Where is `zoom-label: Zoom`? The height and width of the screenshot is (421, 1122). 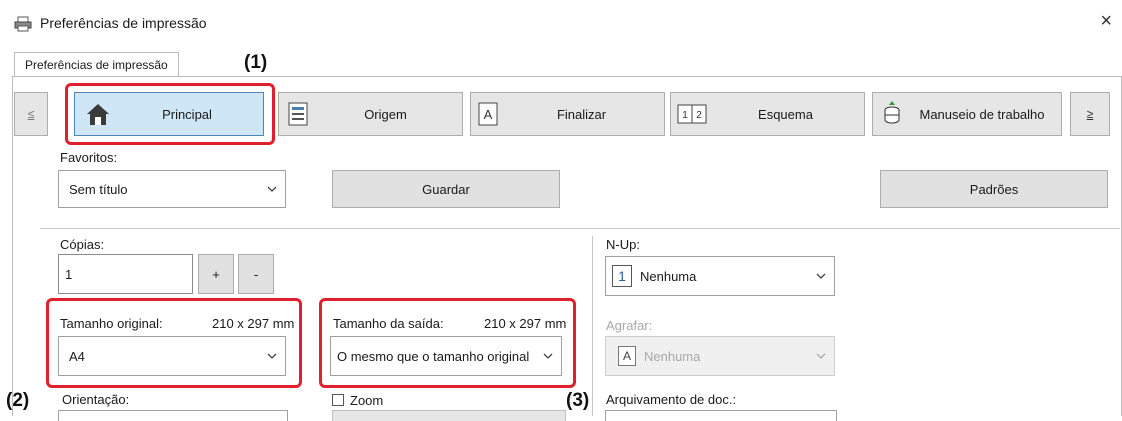
zoom-label: Zoom is located at coordinates (367, 400).